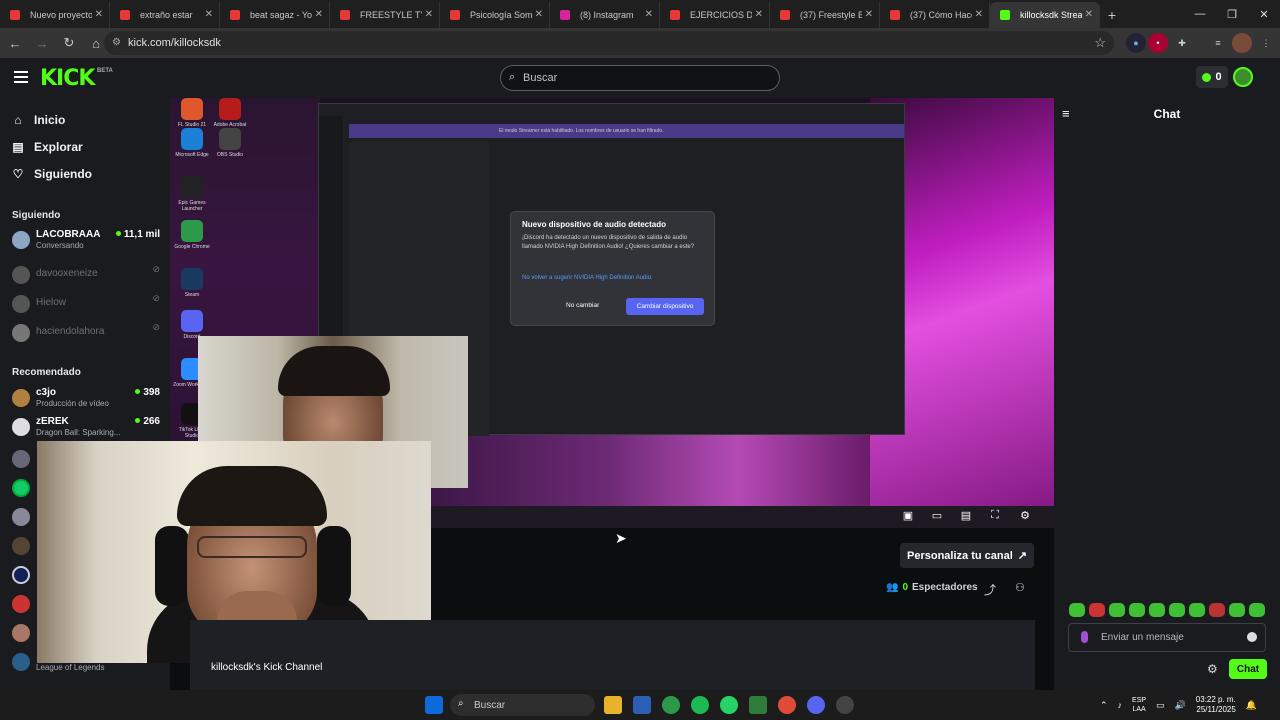 The image size is (1280, 720). Describe the element at coordinates (1104, 705) in the screenshot. I see `chevron-up-icon: ⌃` at that location.